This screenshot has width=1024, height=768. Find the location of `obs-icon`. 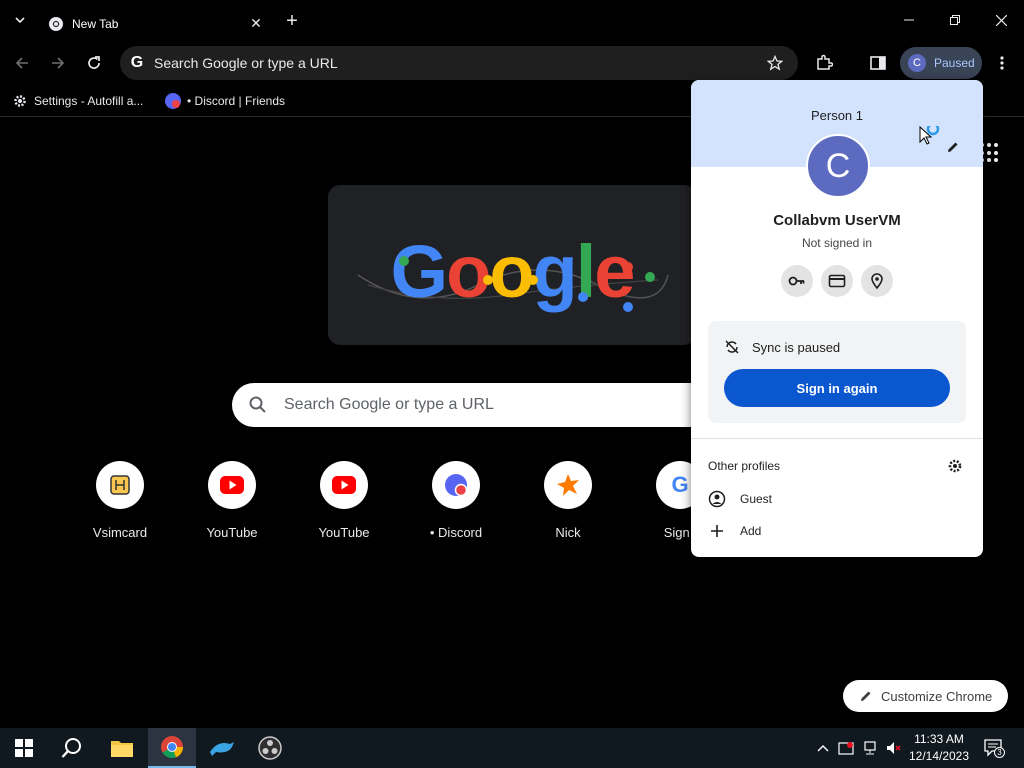

obs-icon is located at coordinates (270, 748).